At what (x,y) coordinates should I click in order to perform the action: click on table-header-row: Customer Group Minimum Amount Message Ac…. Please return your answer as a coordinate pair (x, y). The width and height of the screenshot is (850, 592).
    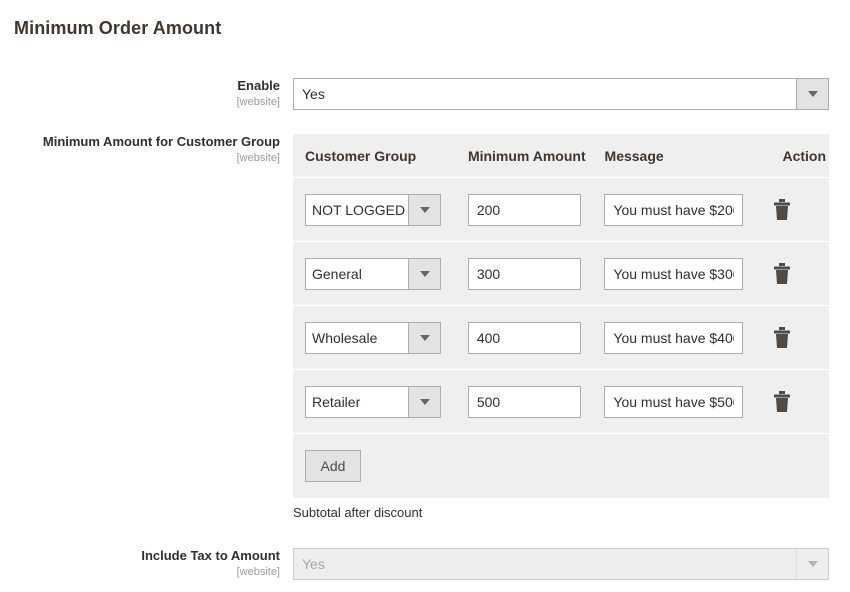
    Looking at the image, I should click on (561, 156).